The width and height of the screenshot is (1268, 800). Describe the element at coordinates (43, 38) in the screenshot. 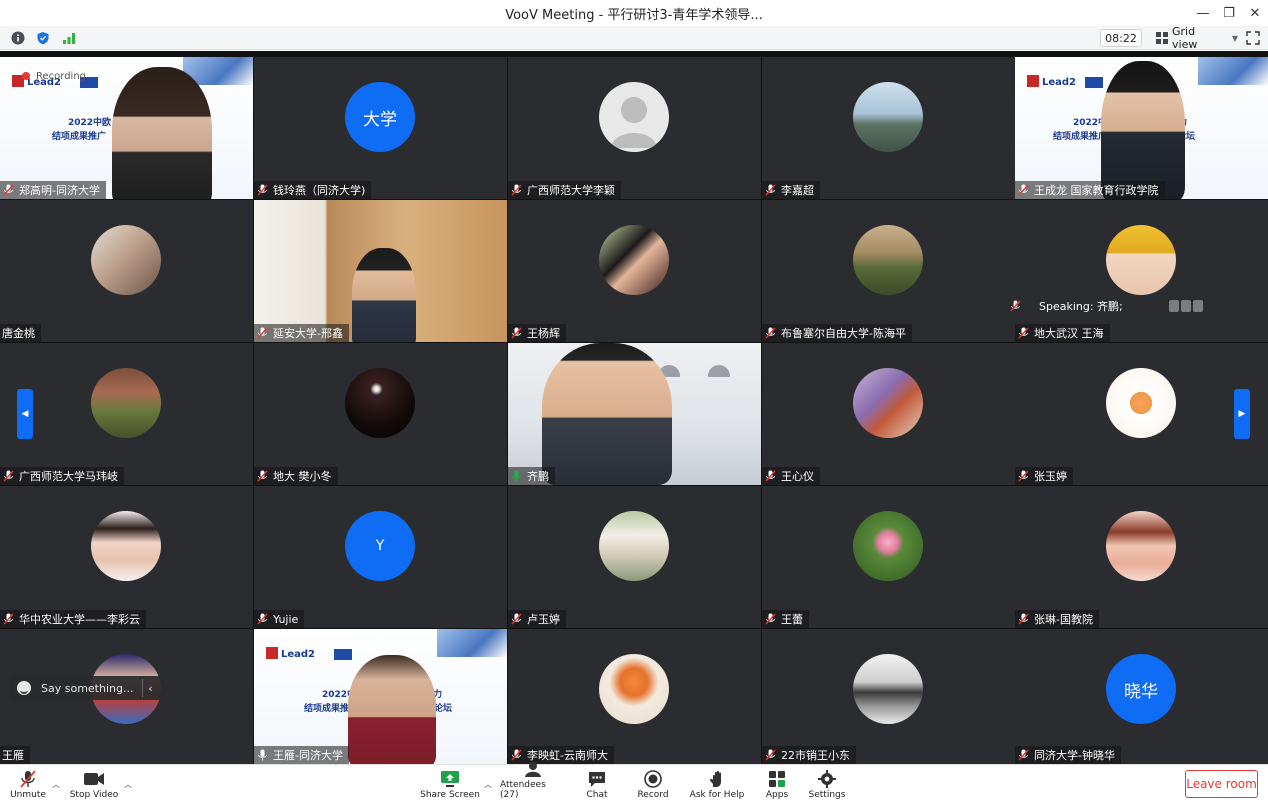

I see `shield-icon` at that location.